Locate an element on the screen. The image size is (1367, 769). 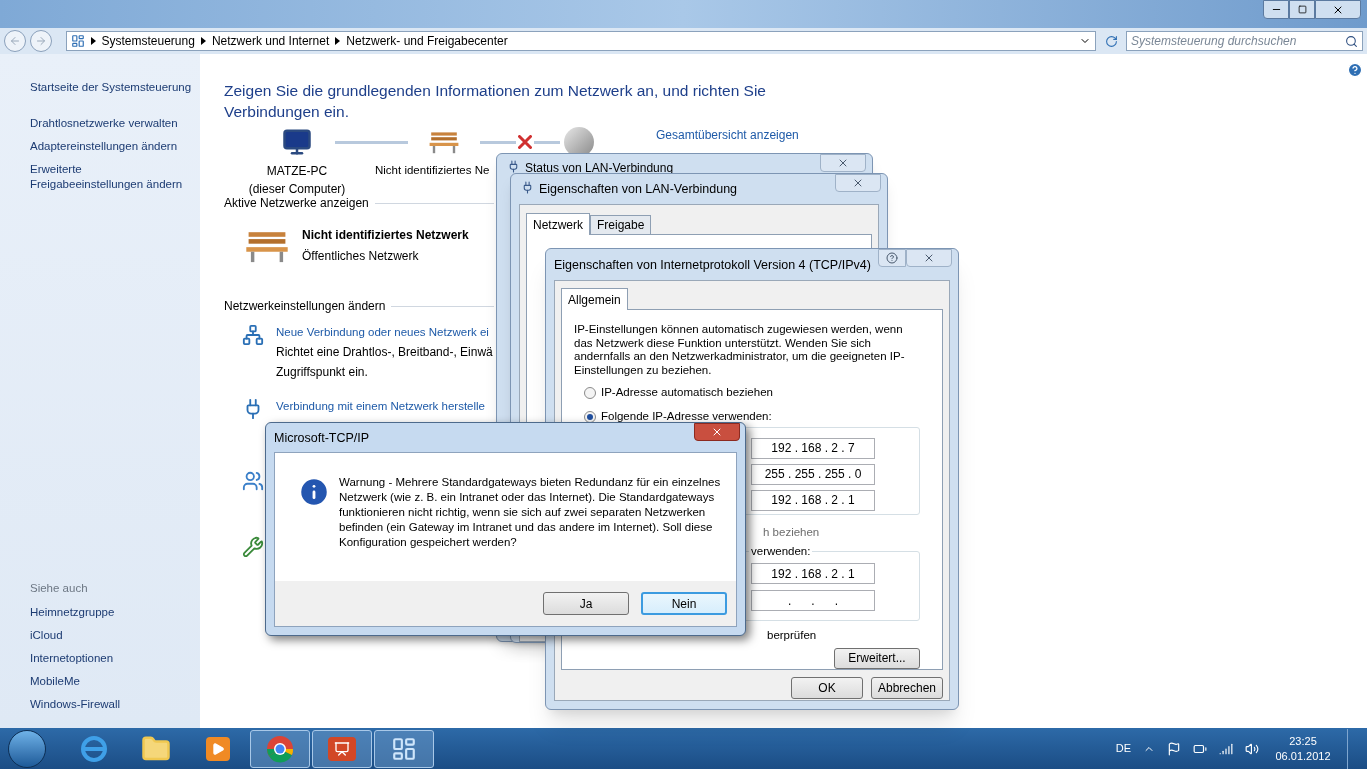
minimize-button is located at coordinates (1276, 9).